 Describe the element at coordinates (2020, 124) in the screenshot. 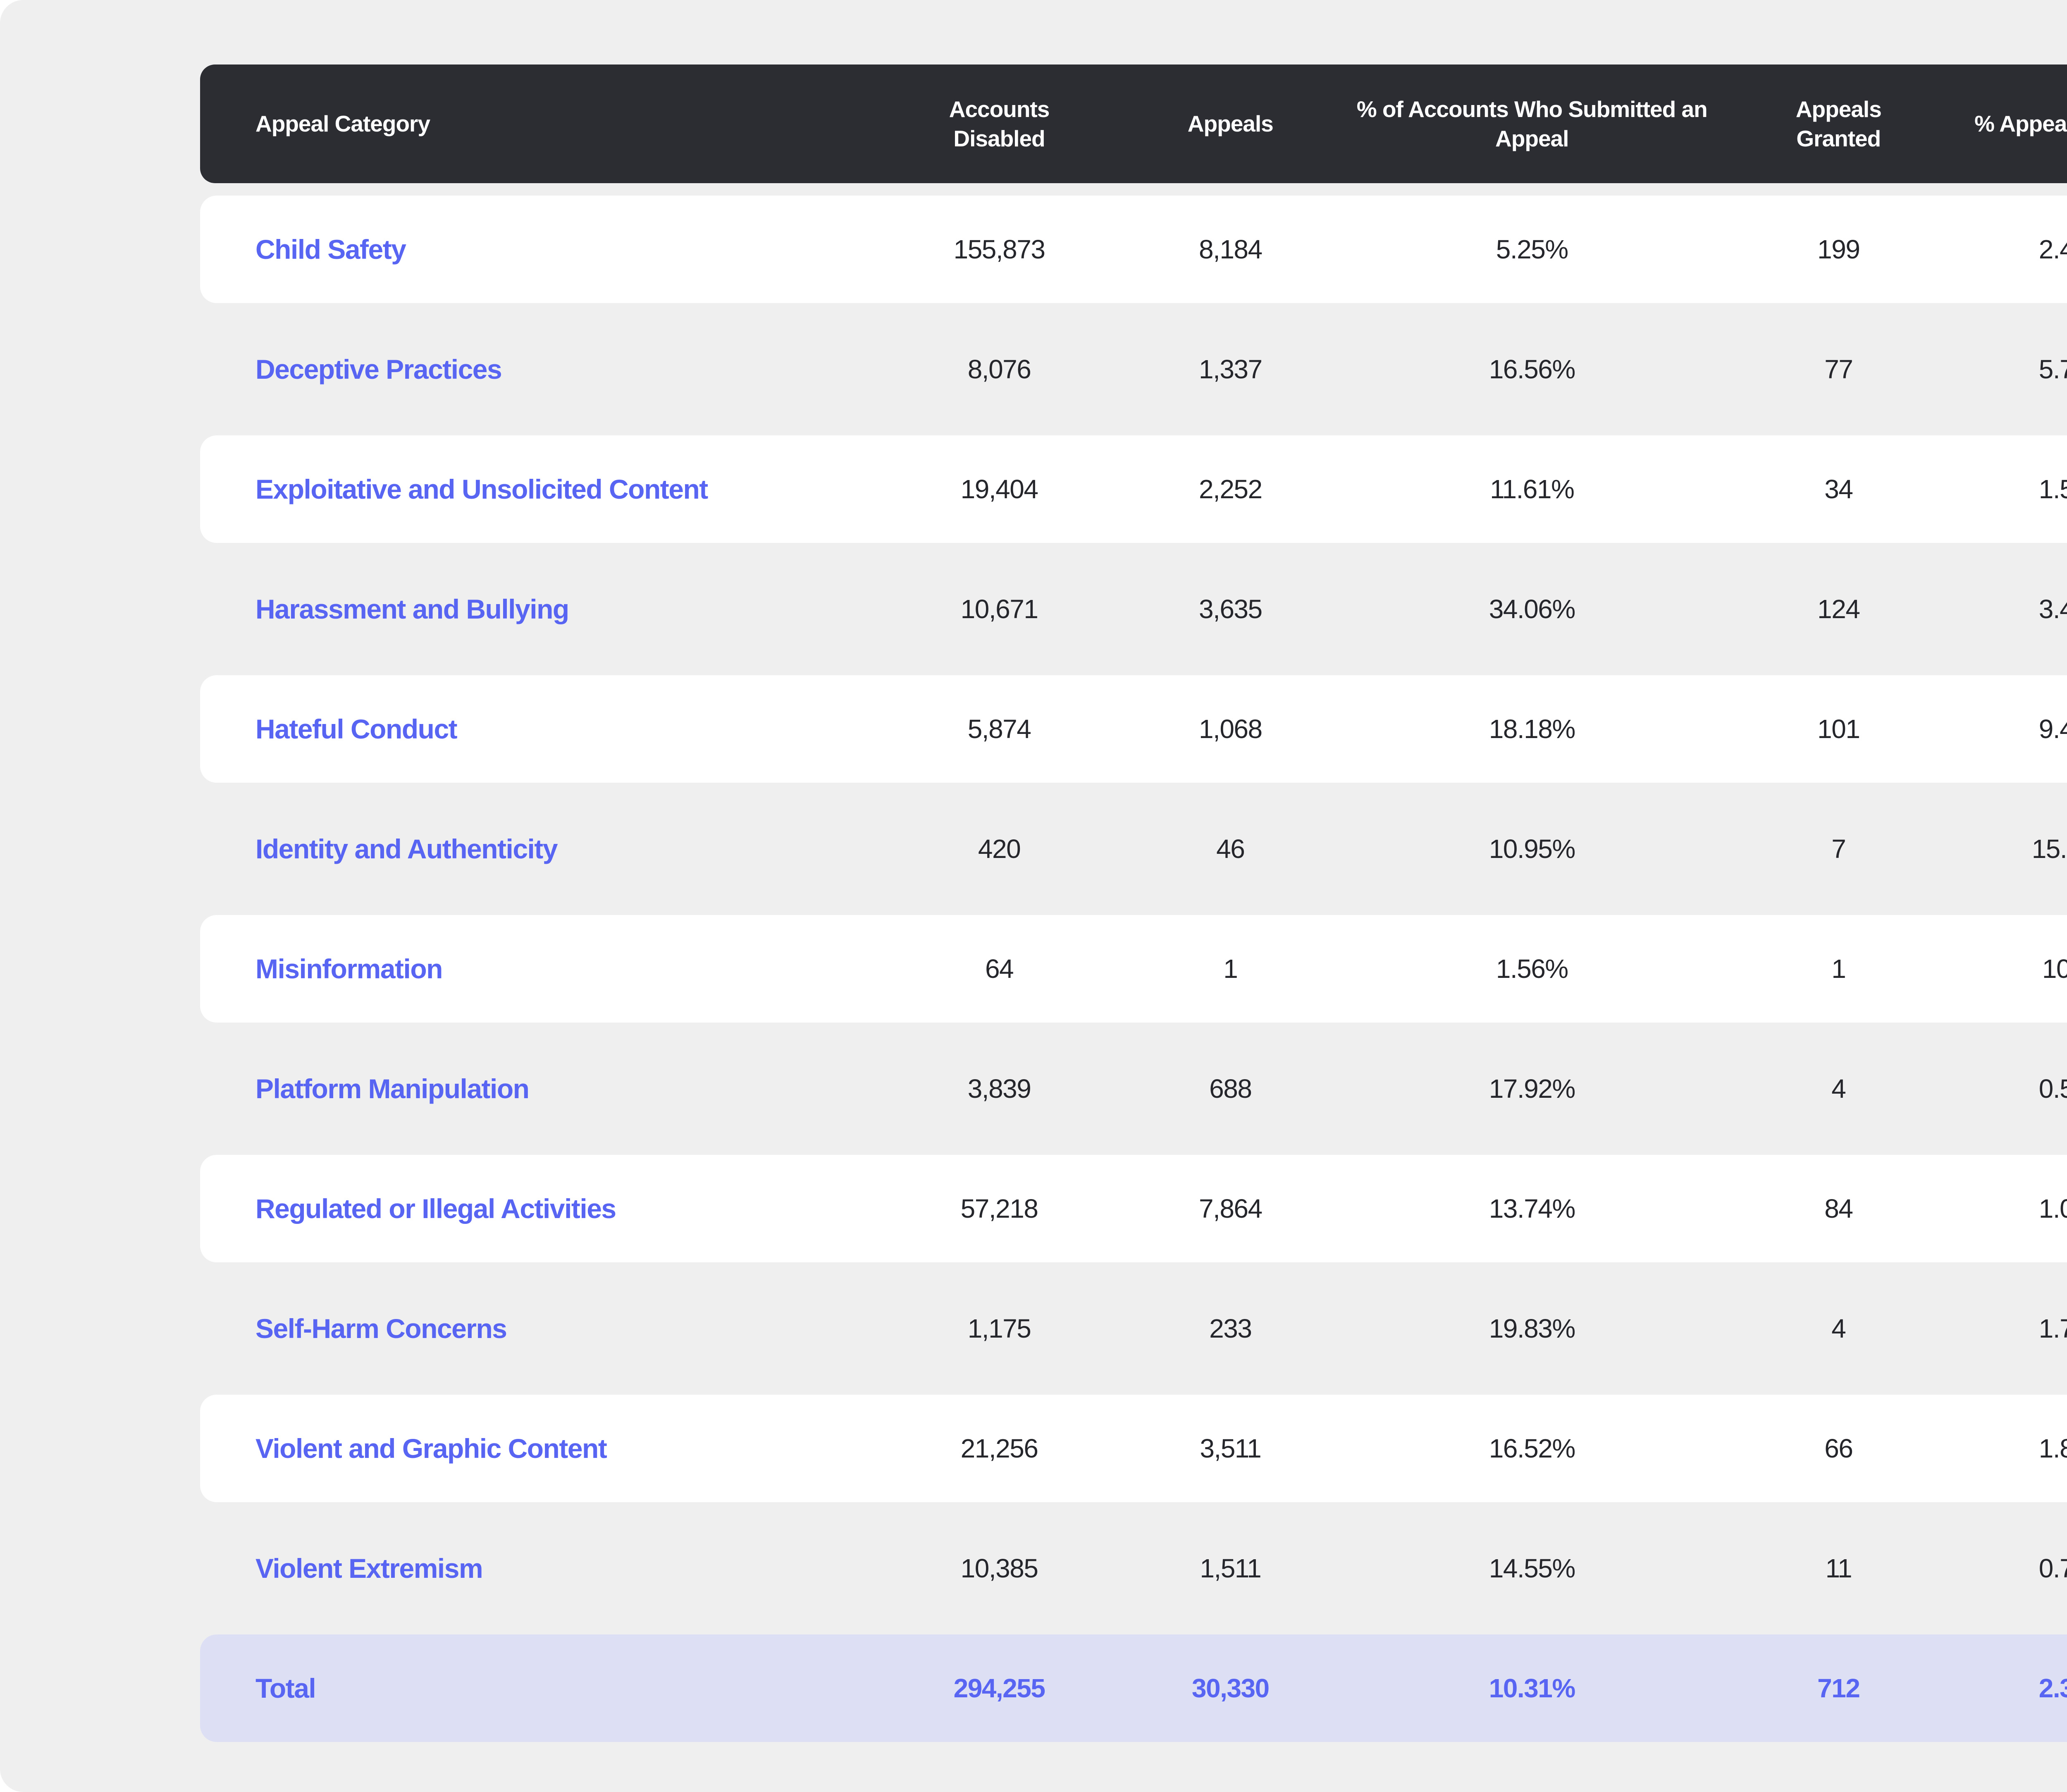

I see `col-header-pct-granted: % Appeals Granted` at that location.